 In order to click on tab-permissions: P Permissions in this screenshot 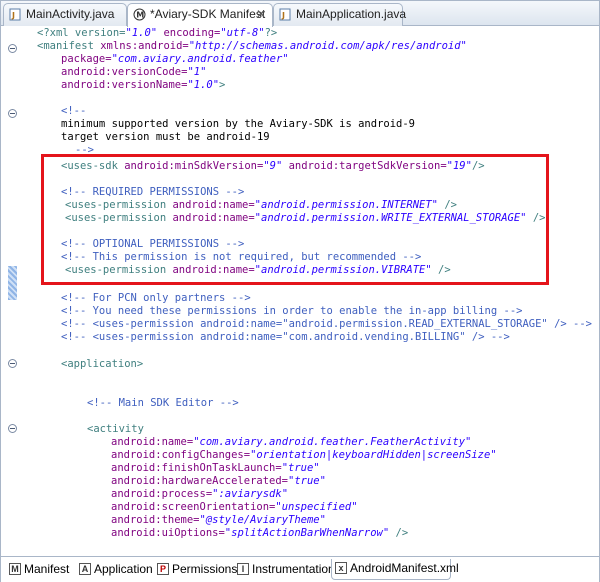, I will do `click(195, 569)`.